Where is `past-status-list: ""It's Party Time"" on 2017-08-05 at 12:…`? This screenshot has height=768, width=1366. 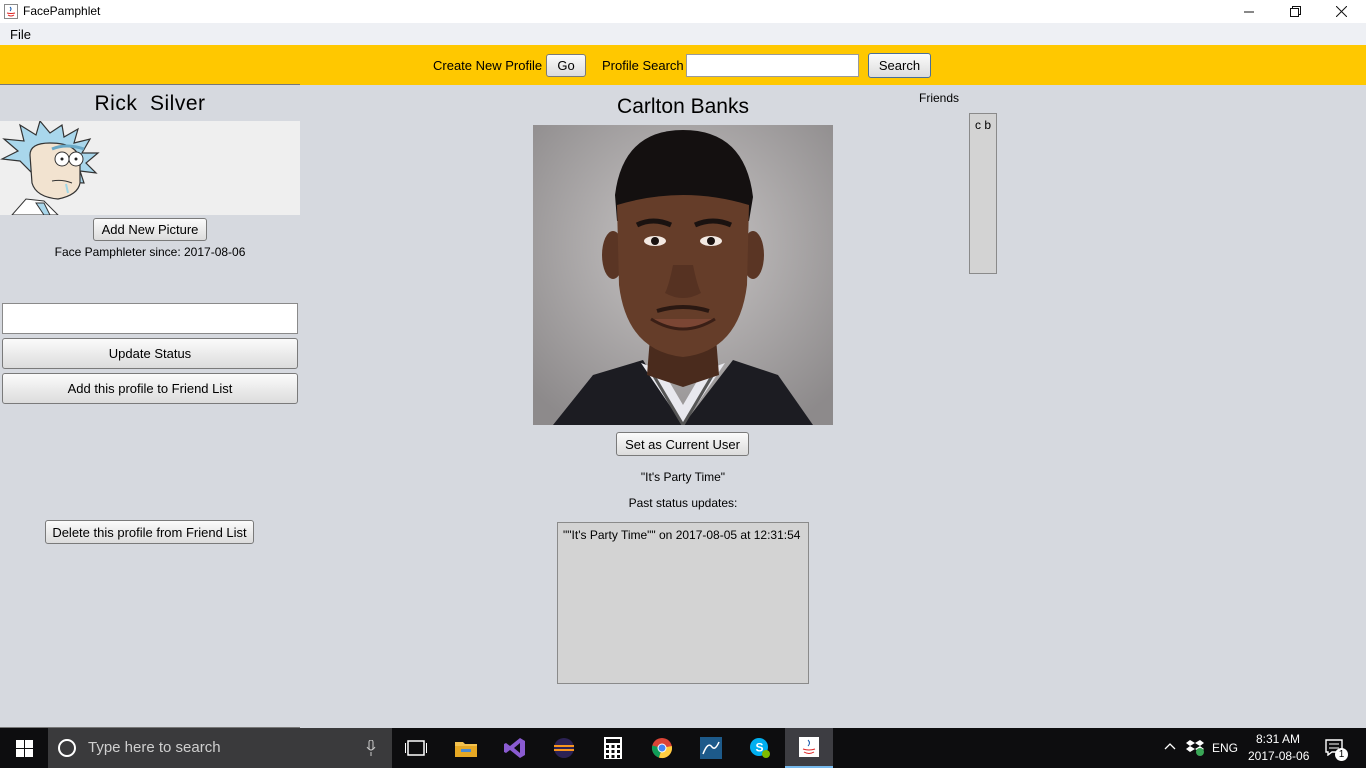 past-status-list: ""It's Party Time"" on 2017-08-05 at 12:… is located at coordinates (683, 603).